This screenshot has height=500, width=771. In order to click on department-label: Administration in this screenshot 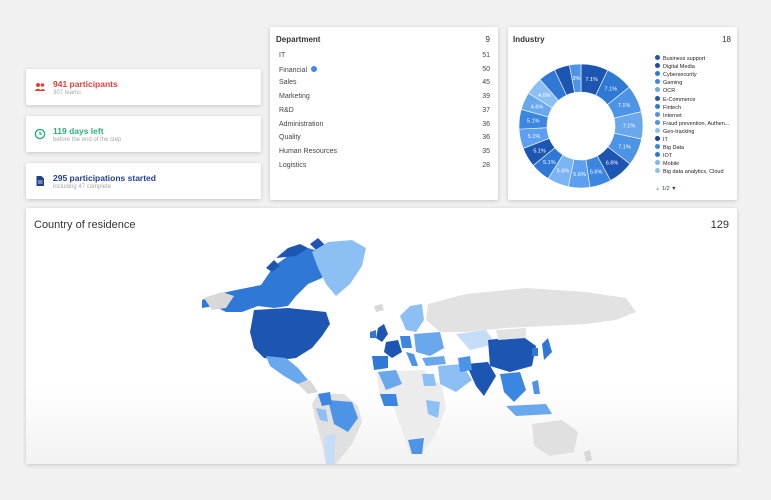, I will do `click(301, 124)`.